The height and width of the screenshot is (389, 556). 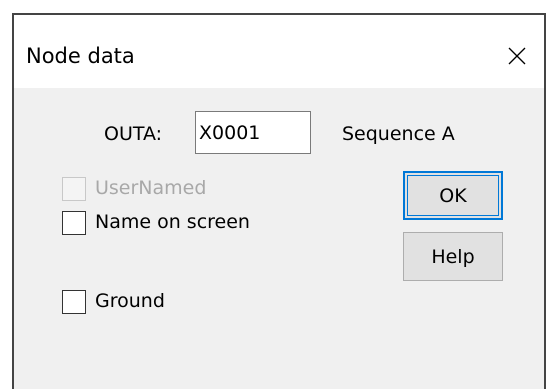 What do you see at coordinates (172, 222) in the screenshot?
I see `name-on-screen-label: Name on screen` at bounding box center [172, 222].